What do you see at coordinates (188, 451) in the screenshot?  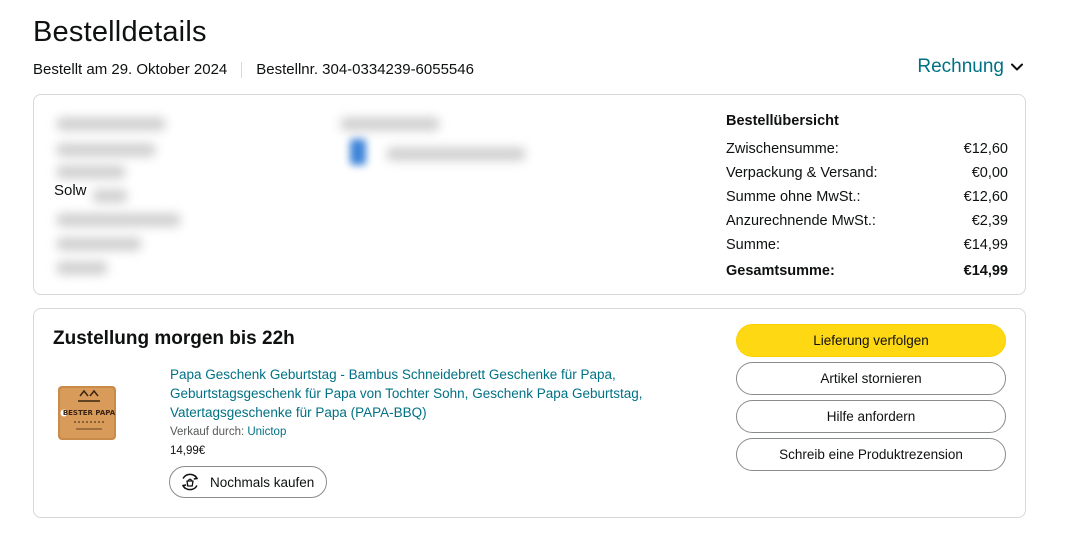 I see `product-price: 14,99€` at bounding box center [188, 451].